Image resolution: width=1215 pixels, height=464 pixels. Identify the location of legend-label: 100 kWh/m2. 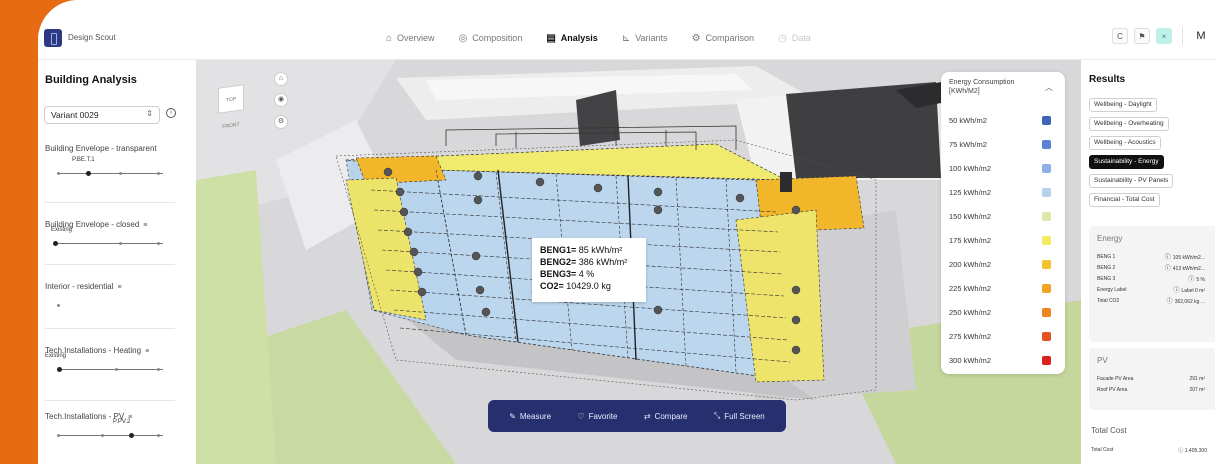
(970, 168).